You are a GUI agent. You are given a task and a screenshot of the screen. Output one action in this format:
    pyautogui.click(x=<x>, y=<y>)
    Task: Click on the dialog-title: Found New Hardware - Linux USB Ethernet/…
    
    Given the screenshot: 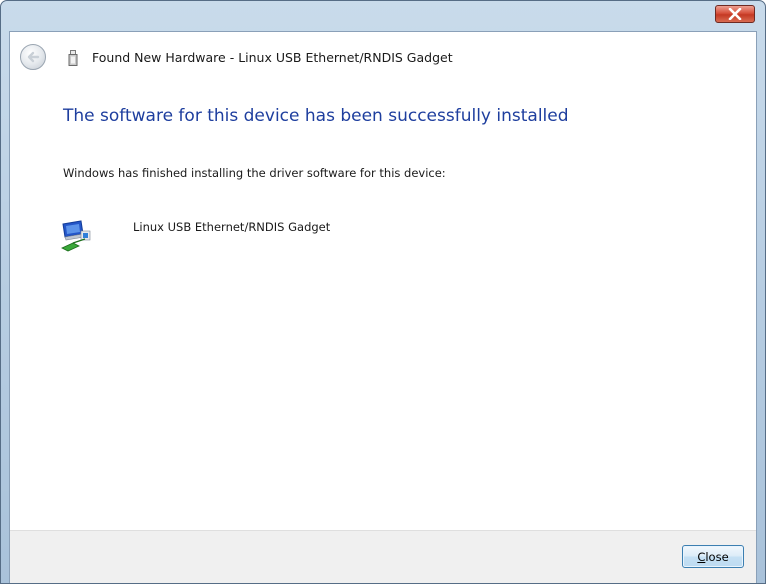 What is the action you would take?
    pyautogui.click(x=272, y=57)
    